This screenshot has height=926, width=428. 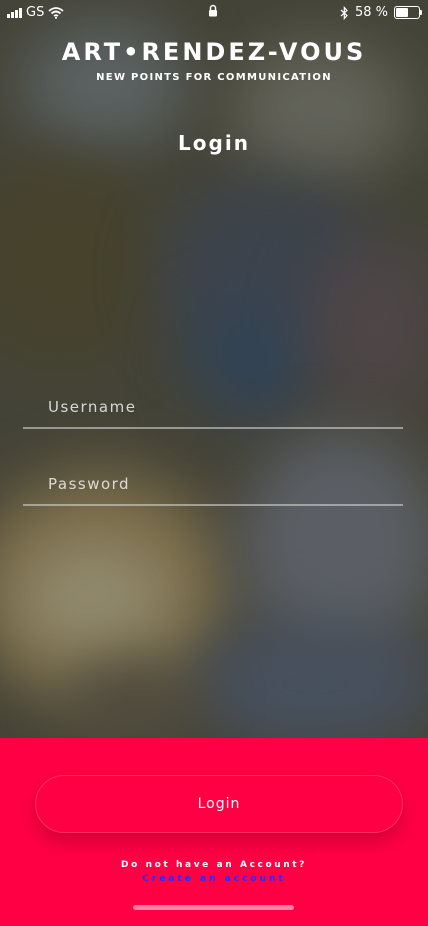 What do you see at coordinates (408, 12) in the screenshot?
I see `battery-icon` at bounding box center [408, 12].